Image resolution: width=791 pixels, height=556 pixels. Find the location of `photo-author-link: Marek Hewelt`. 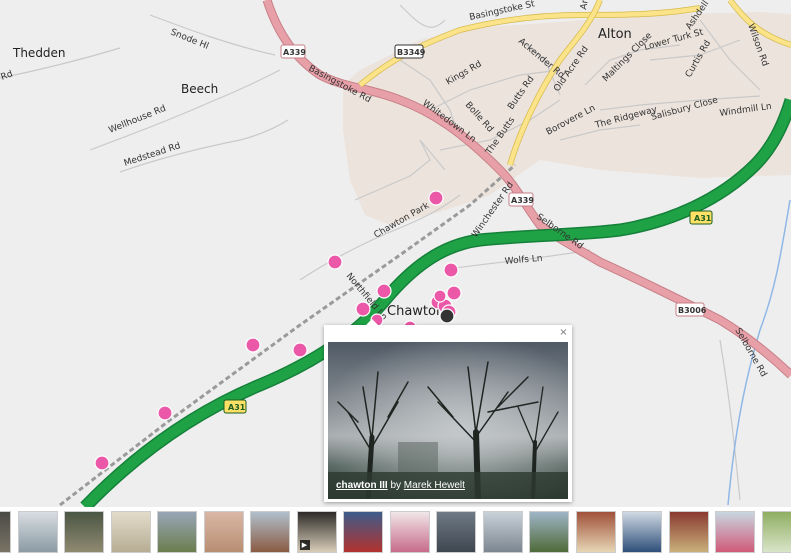

photo-author-link: Marek Hewelt is located at coordinates (434, 485).